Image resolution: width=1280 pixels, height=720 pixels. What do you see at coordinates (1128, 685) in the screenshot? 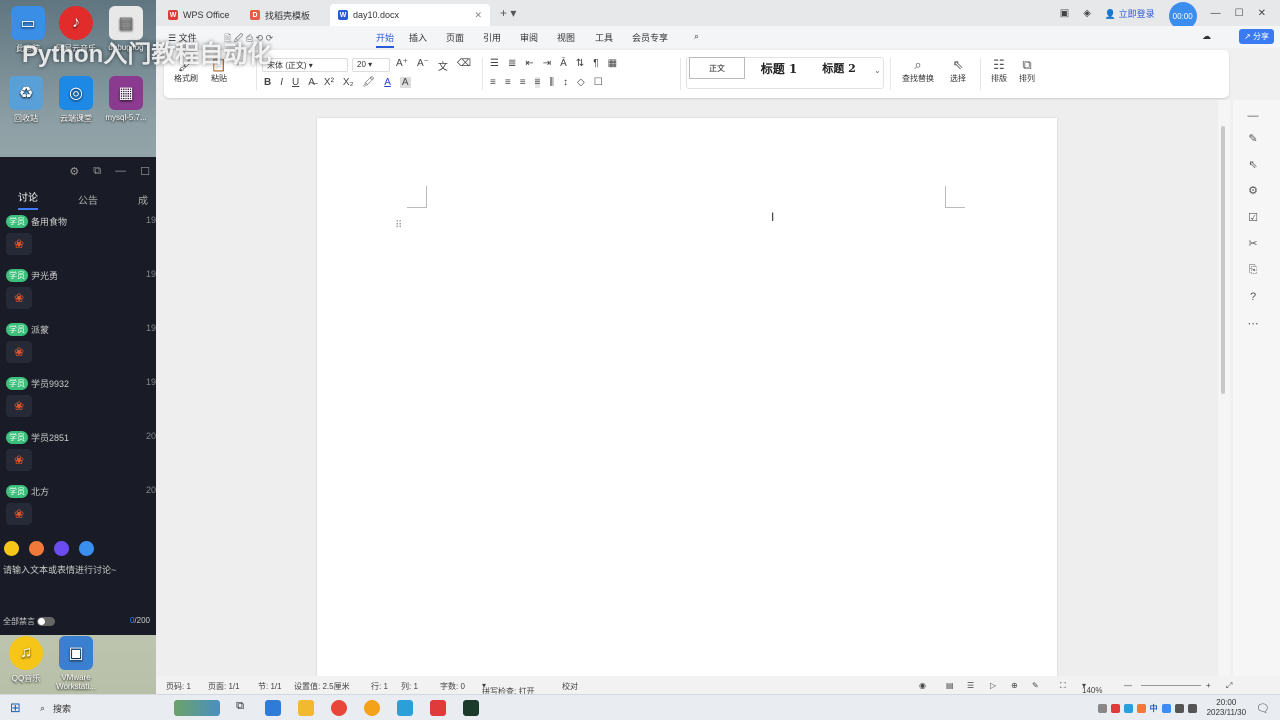
I see `zoom-out-icon: —` at bounding box center [1128, 685].